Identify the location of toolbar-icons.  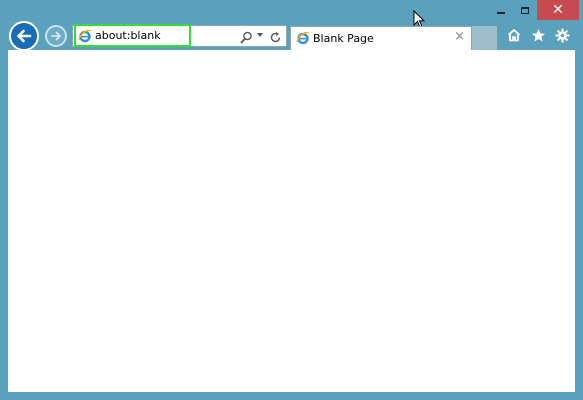
(538, 35).